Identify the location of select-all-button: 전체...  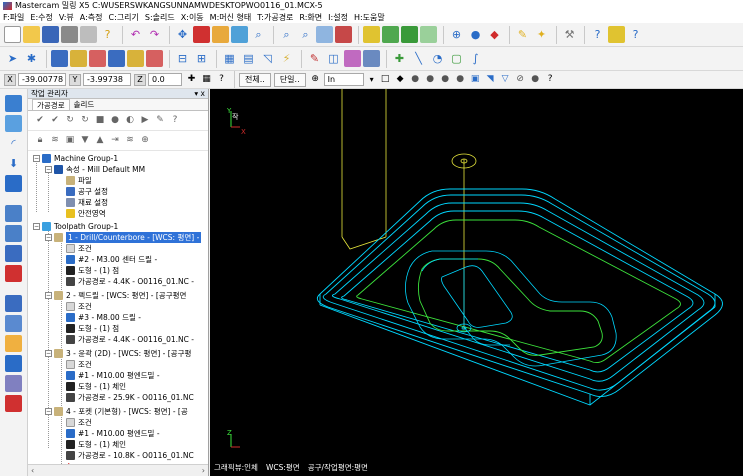
(255, 79).